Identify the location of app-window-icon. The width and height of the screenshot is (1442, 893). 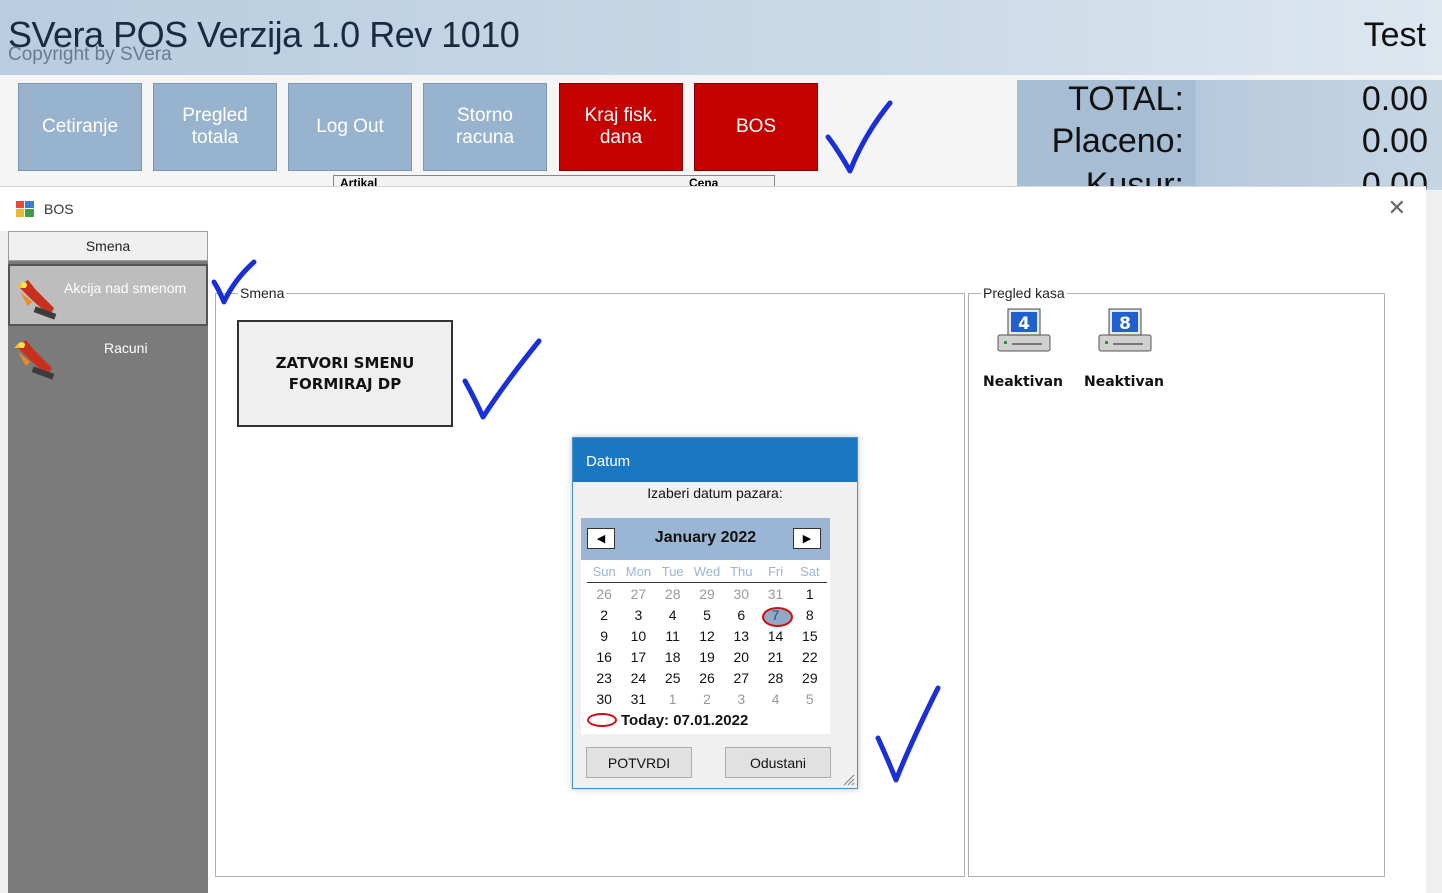
(25, 209).